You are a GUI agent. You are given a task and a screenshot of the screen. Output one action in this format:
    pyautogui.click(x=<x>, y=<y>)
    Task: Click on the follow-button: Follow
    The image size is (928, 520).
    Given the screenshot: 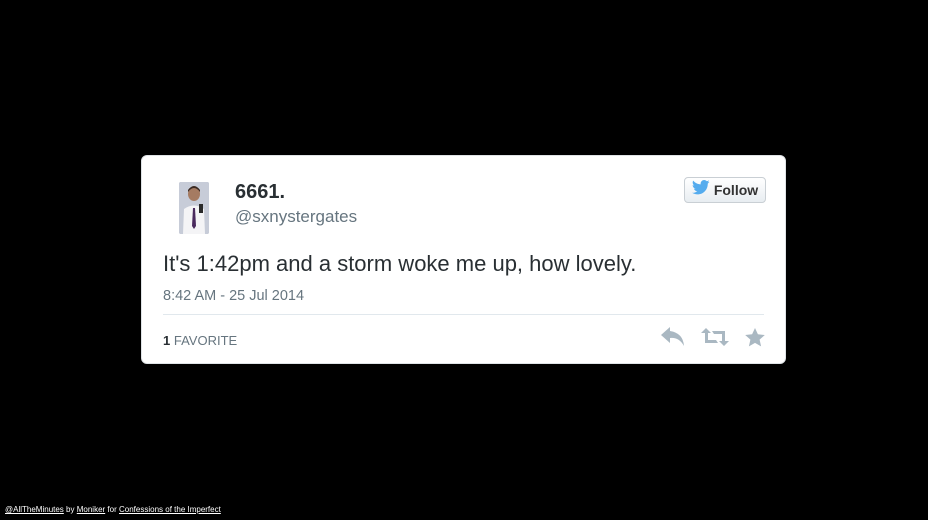 What is the action you would take?
    pyautogui.click(x=725, y=190)
    